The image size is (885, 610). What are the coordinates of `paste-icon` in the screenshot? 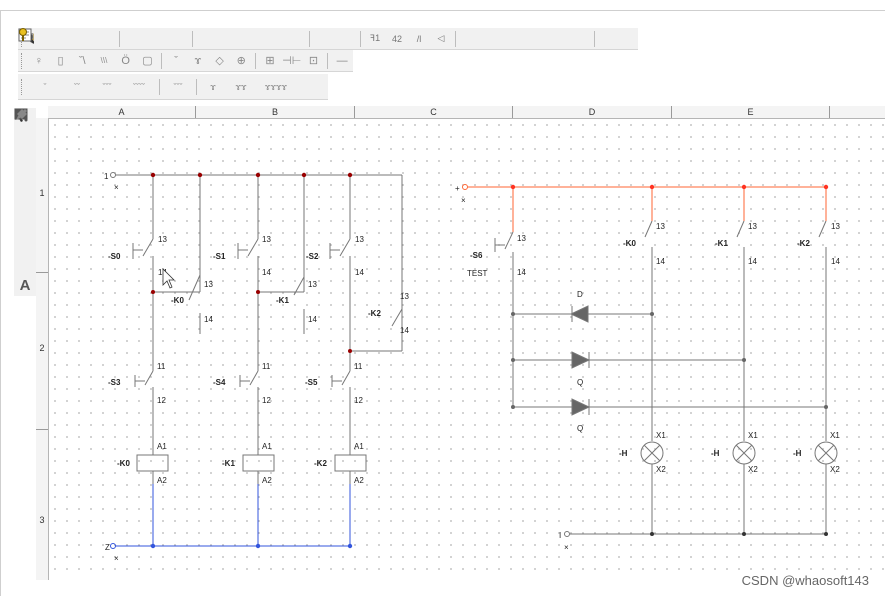 It's located at (104, 39).